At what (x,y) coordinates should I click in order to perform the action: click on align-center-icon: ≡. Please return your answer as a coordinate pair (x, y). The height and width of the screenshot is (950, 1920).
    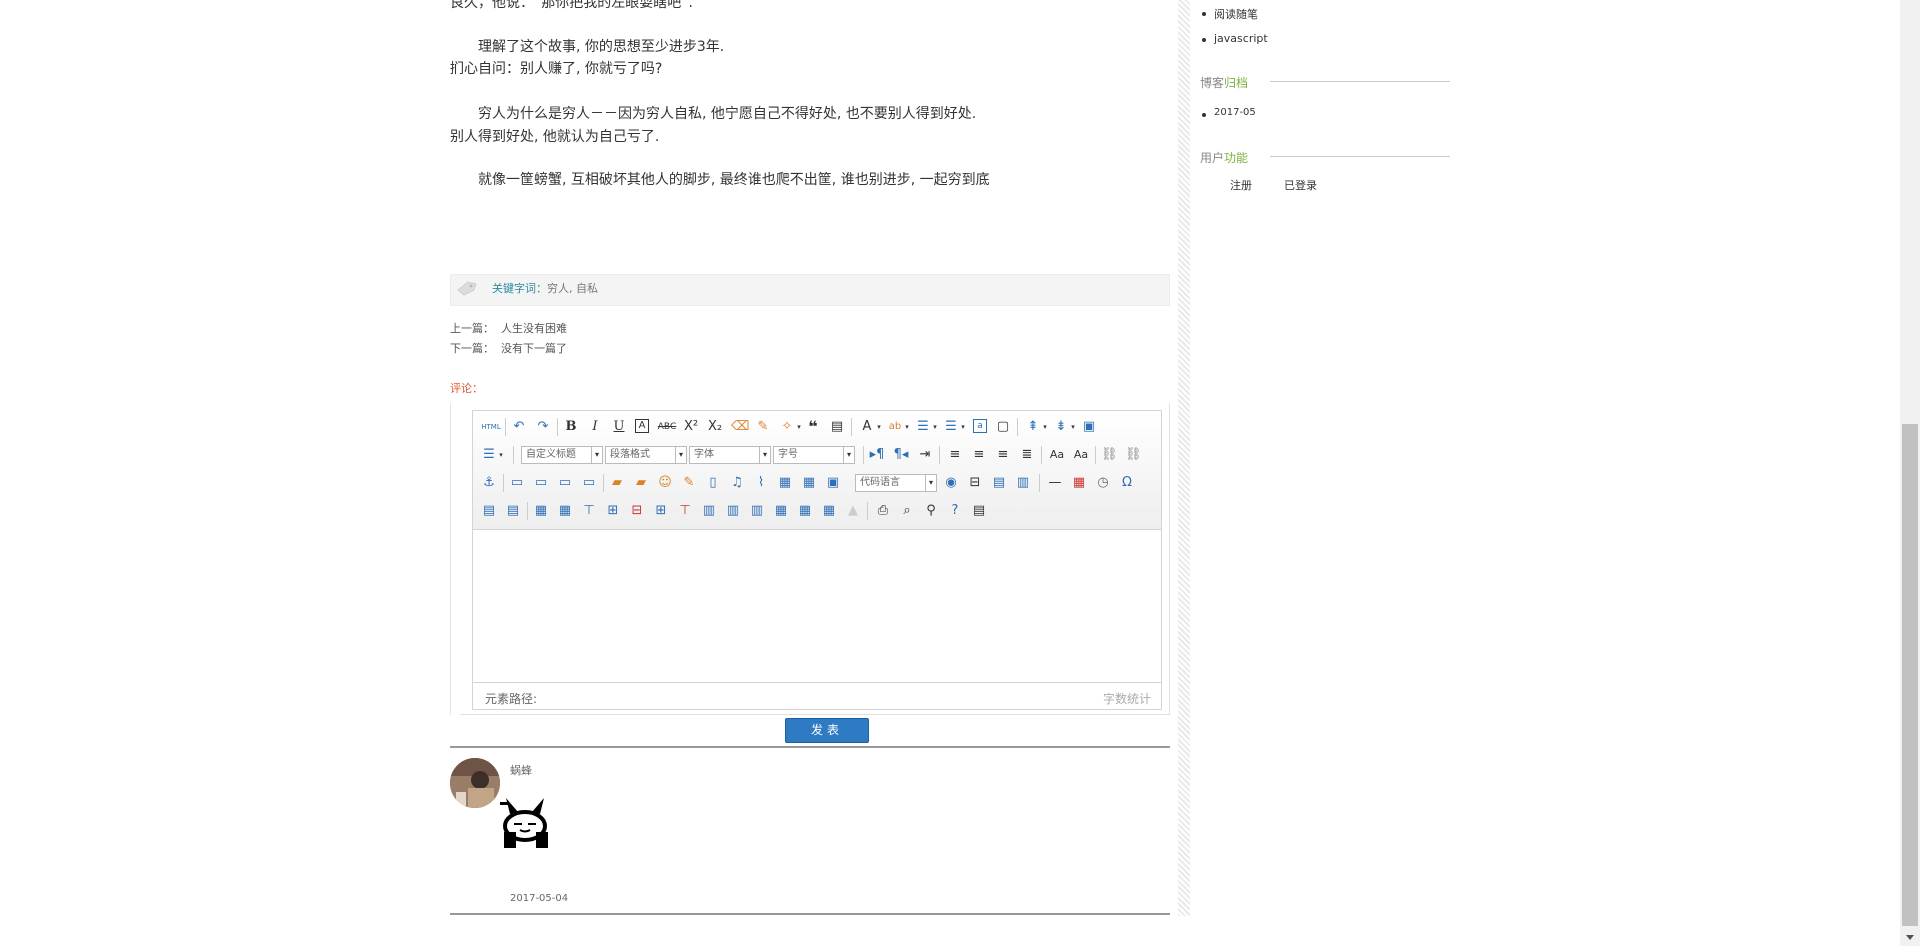
    Looking at the image, I should click on (979, 455).